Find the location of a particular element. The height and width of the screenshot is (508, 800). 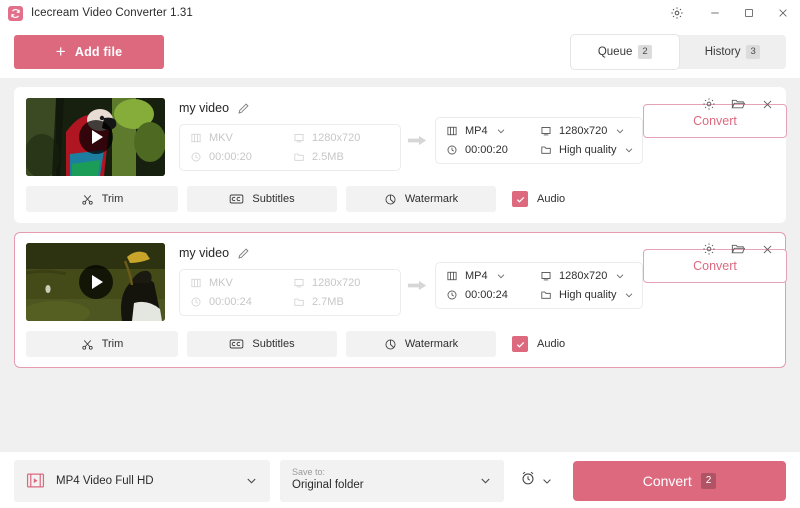

output-duration: 00:00:20 is located at coordinates (493, 150).